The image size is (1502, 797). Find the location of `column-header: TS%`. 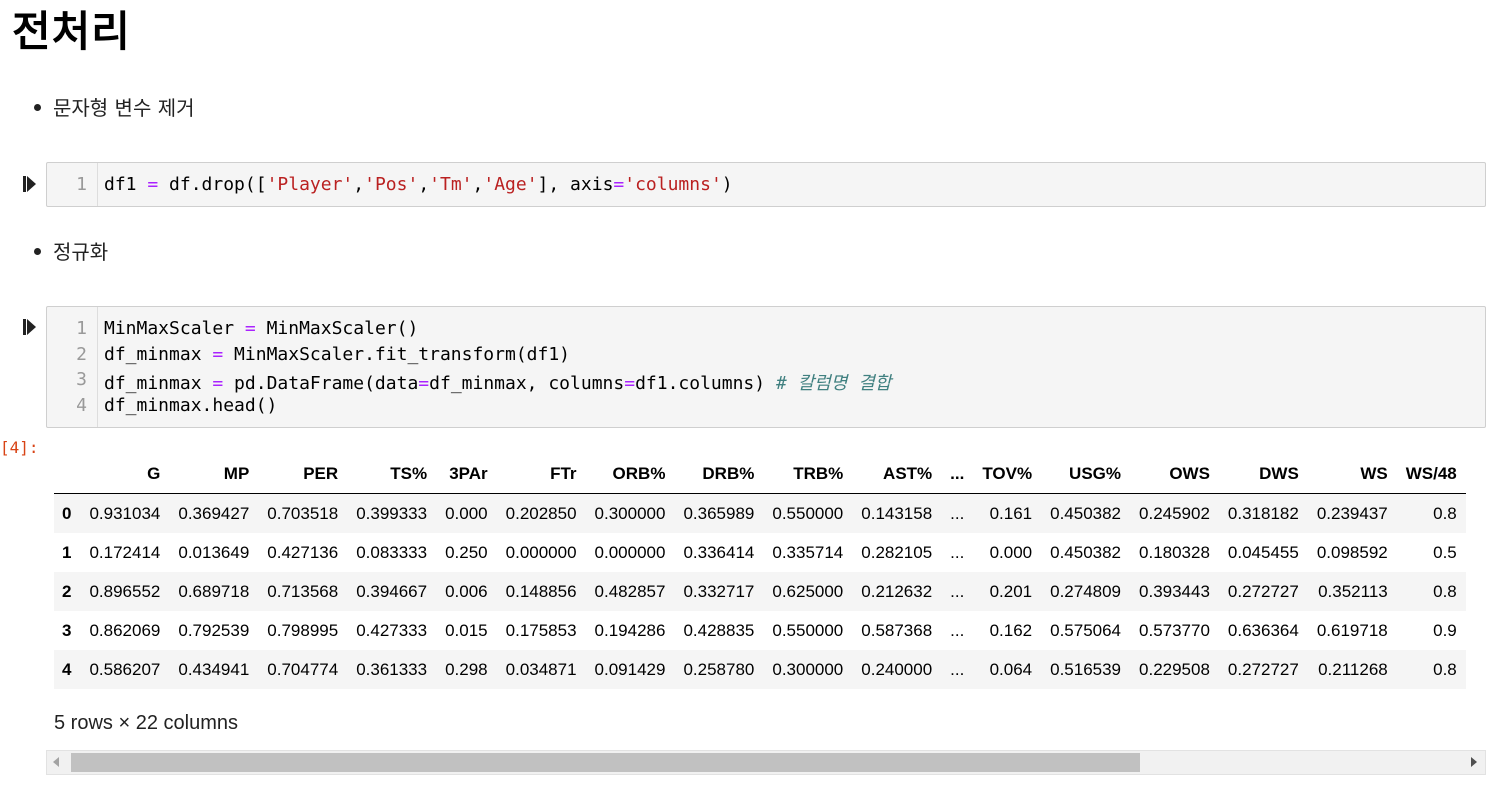

column-header: TS% is located at coordinates (392, 474).